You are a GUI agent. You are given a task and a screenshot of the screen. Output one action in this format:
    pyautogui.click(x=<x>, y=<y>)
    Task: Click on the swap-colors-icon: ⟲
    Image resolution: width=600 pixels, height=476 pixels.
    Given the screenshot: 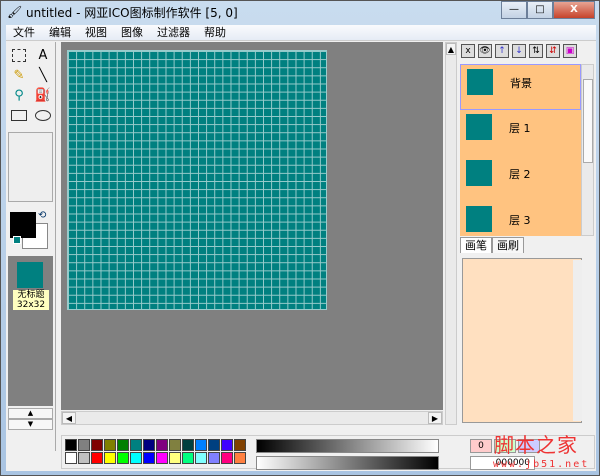 What is the action you would take?
    pyautogui.click(x=42, y=215)
    